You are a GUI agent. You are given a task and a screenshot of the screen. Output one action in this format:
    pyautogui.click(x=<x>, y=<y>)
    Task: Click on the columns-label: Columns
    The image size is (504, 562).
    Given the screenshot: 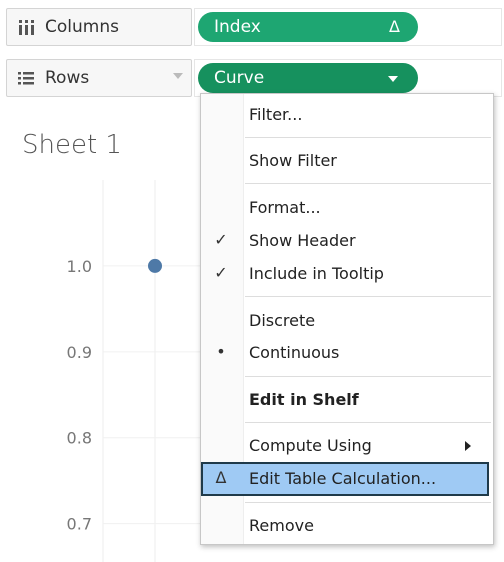 What is the action you would take?
    pyautogui.click(x=82, y=27)
    